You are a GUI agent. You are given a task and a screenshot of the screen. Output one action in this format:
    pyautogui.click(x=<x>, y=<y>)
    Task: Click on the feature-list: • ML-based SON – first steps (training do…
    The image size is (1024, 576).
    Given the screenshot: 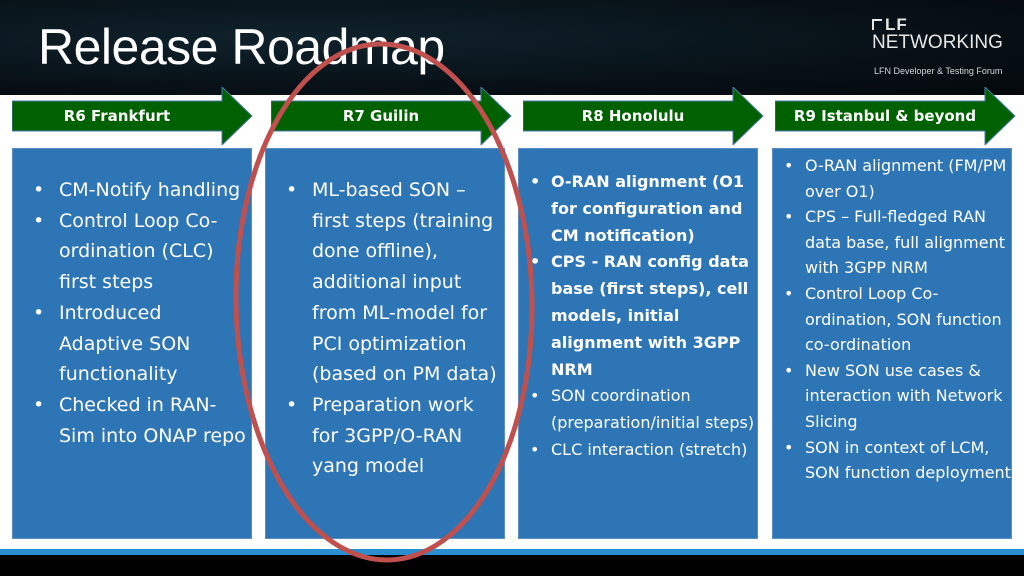 What is the action you would take?
    pyautogui.click(x=391, y=328)
    